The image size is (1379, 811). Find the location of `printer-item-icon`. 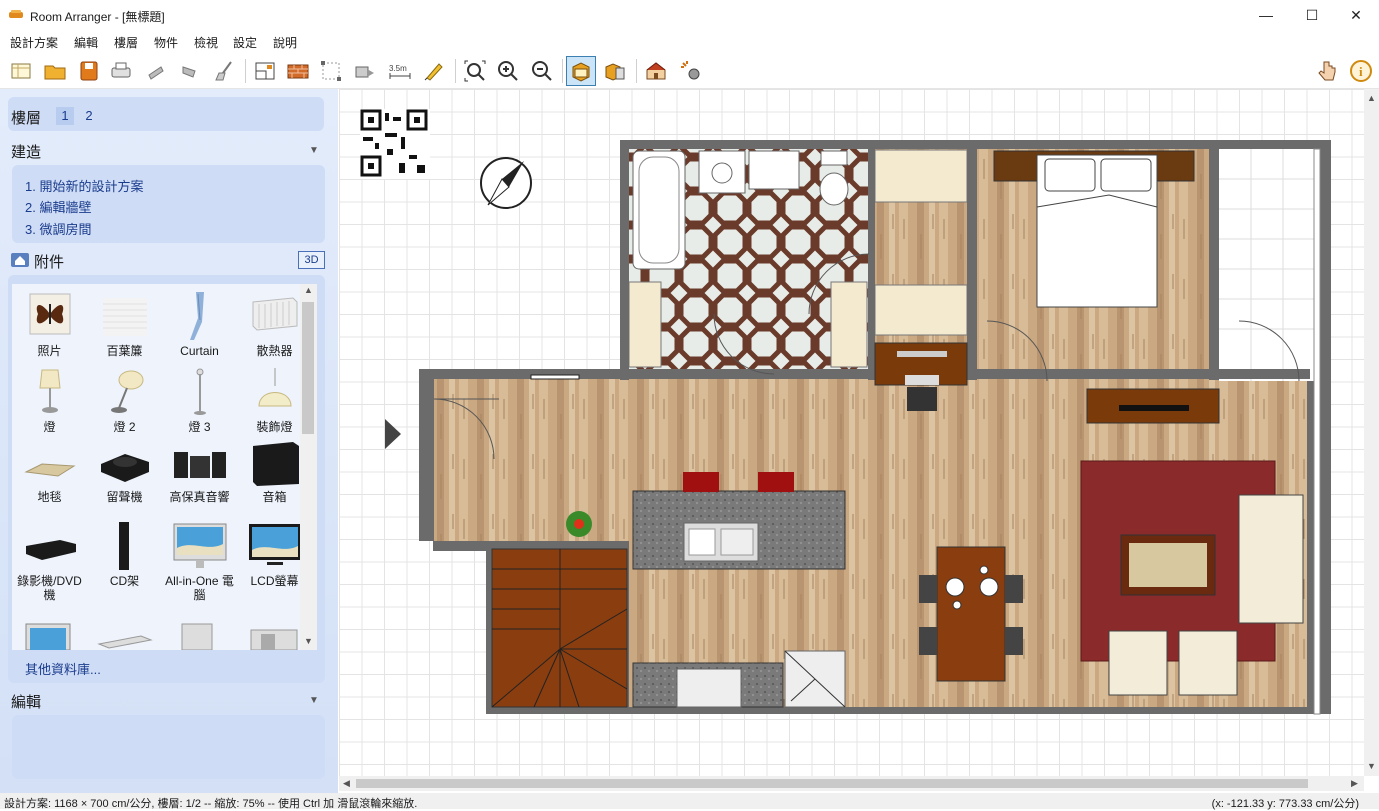

printer-item-icon is located at coordinates (274, 639).